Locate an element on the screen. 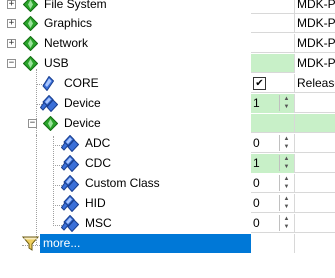 This screenshot has width=335, height=278. grid-cell: Release is located at coordinates (315, 83).